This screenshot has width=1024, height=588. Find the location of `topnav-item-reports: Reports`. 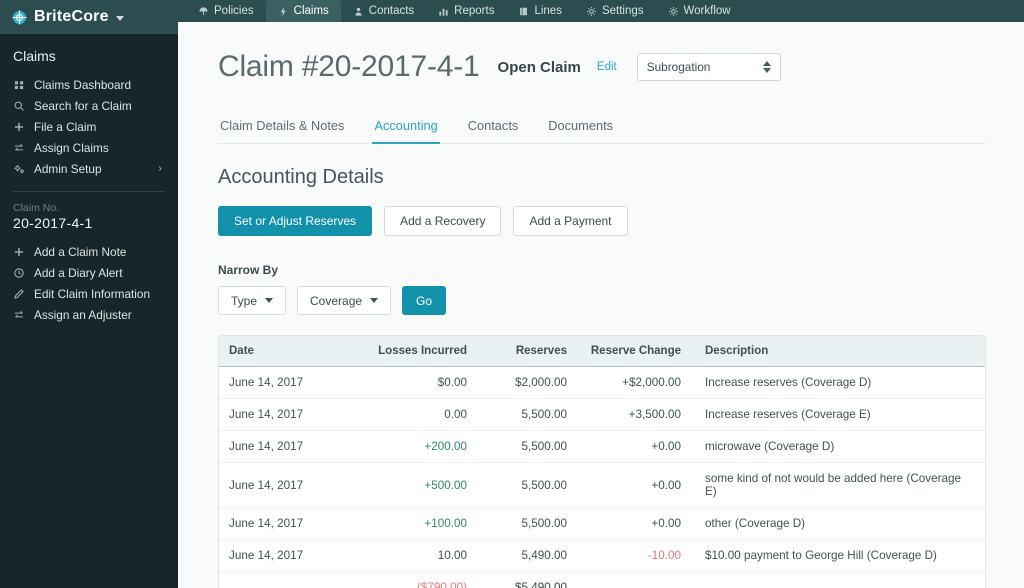

topnav-item-reports: Reports is located at coordinates (466, 11).